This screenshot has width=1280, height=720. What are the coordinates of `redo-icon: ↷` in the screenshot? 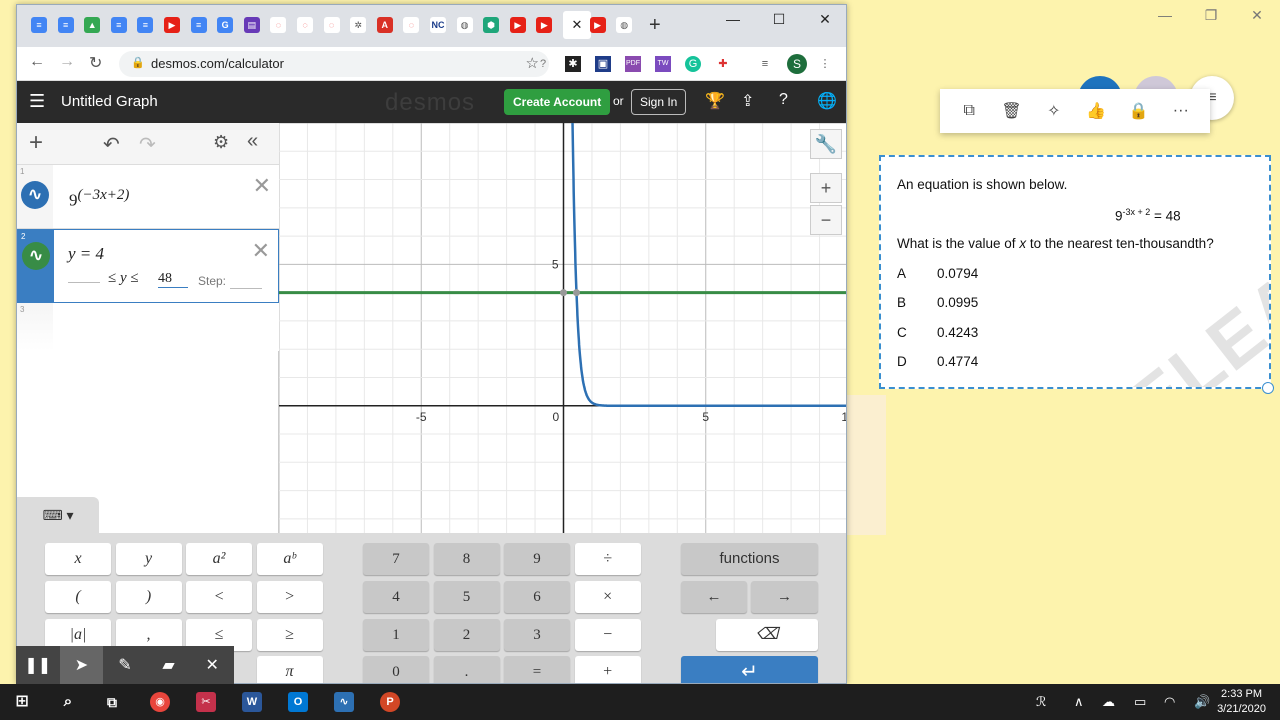 It's located at (147, 144).